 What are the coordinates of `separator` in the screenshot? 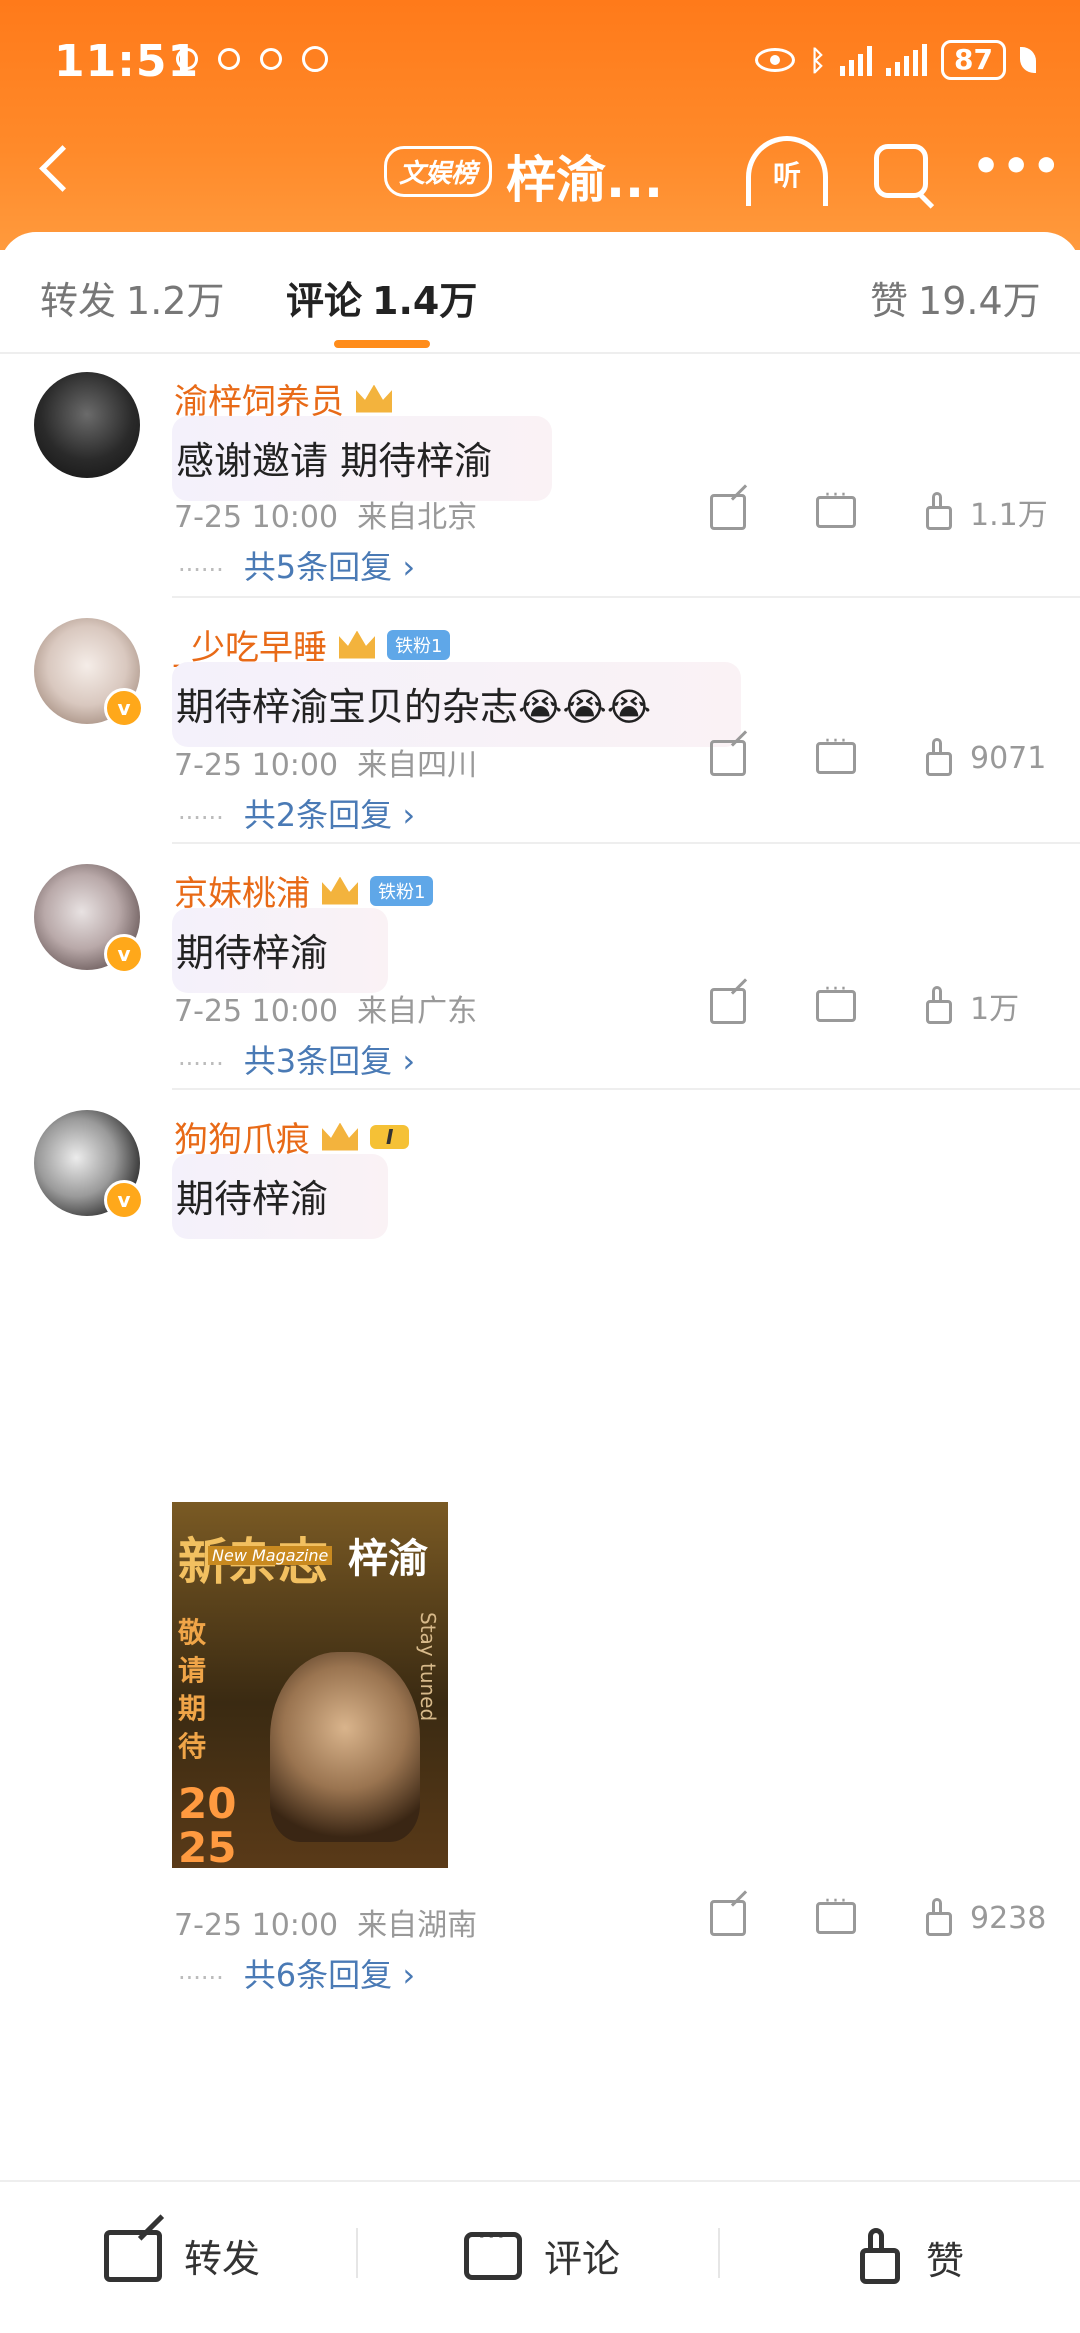 It's located at (719, 2253).